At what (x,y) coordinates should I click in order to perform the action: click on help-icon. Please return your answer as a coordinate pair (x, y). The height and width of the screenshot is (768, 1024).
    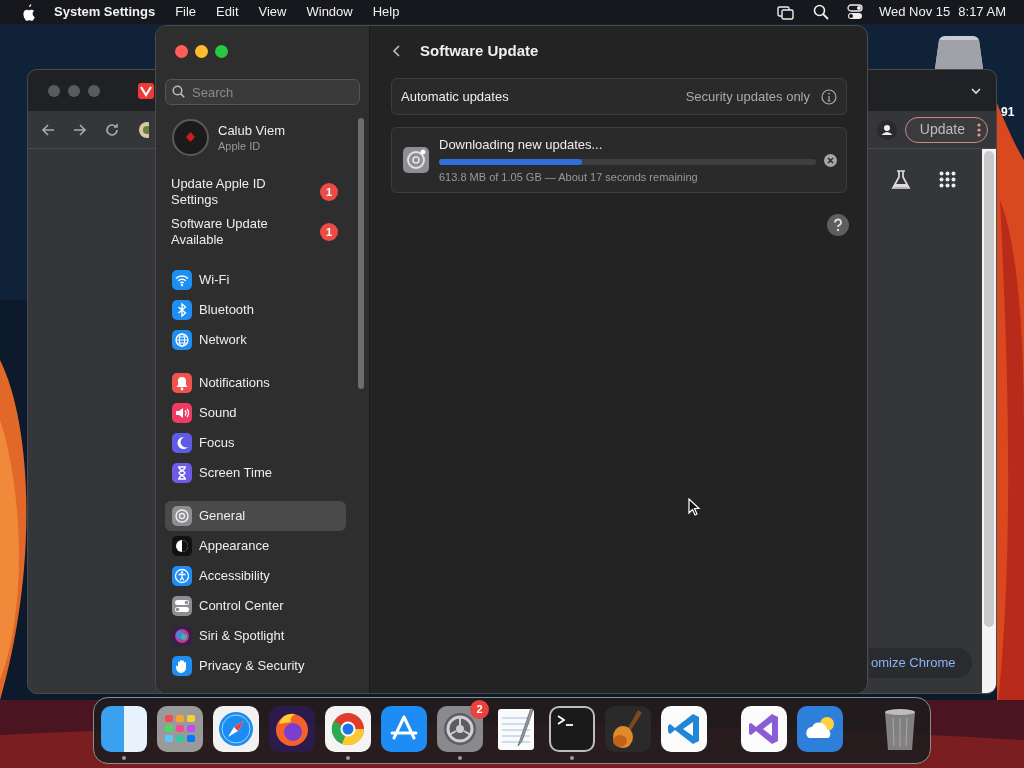
    Looking at the image, I should click on (838, 225).